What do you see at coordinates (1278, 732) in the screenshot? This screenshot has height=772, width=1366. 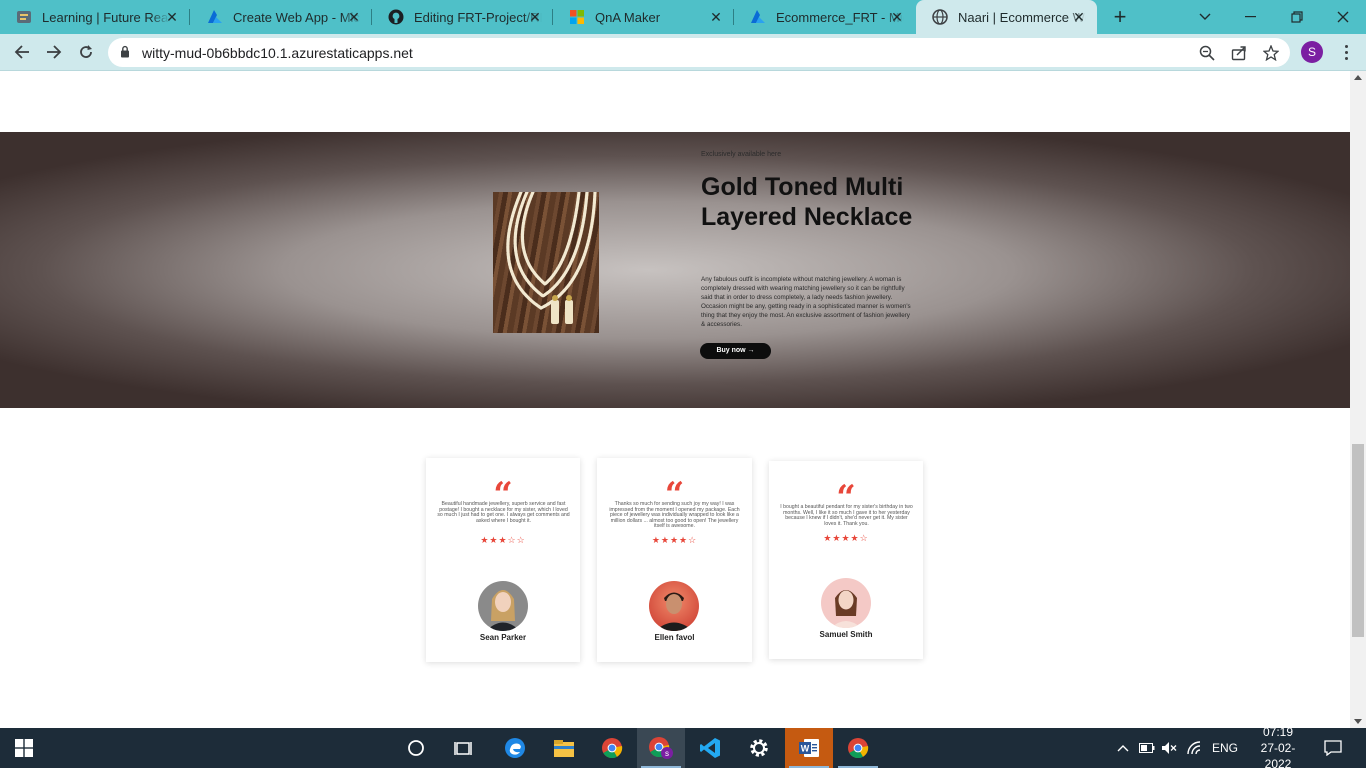 I see `clock-time: 07:19` at bounding box center [1278, 732].